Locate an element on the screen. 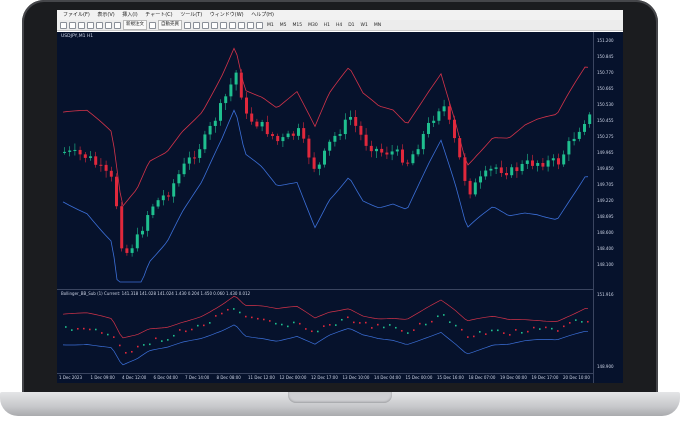 The image size is (680, 423). menu-tools: ツール(T) is located at coordinates (191, 15).